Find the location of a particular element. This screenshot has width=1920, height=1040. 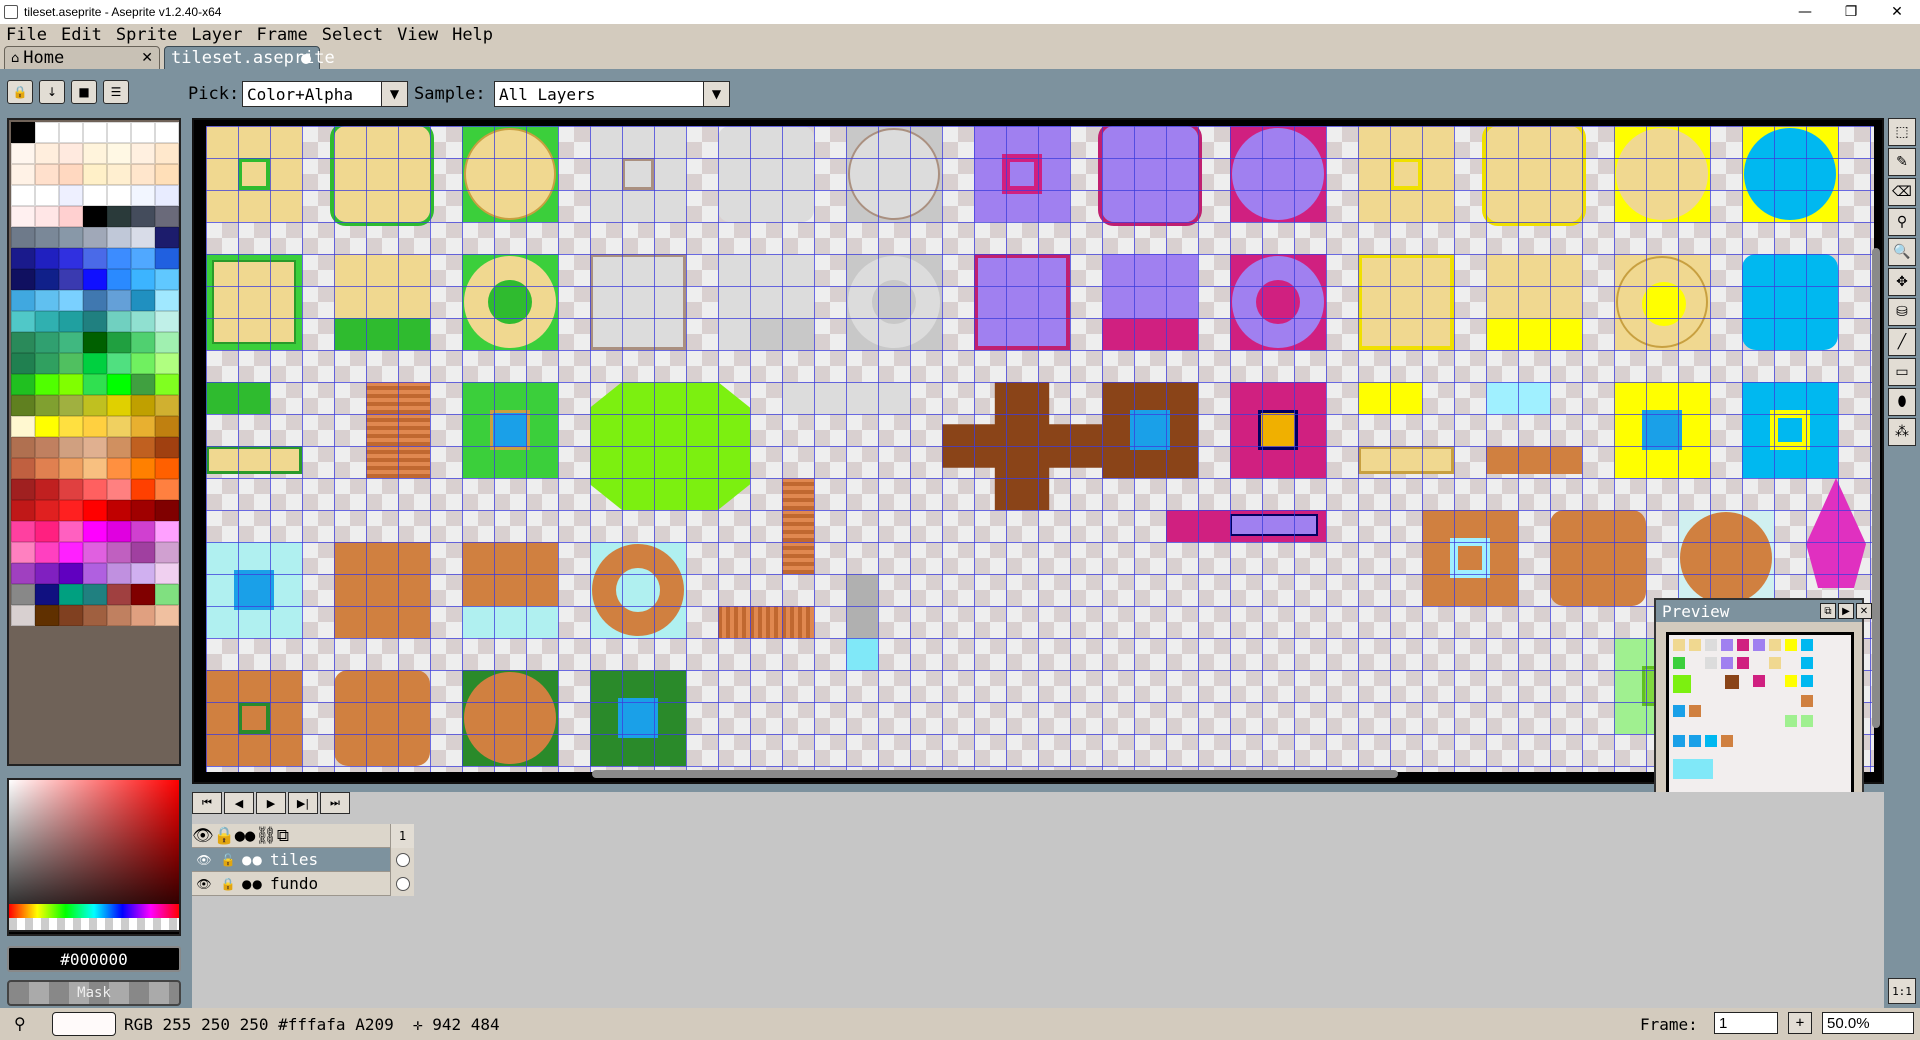

contour-icon: ⬮ is located at coordinates (1902, 402).